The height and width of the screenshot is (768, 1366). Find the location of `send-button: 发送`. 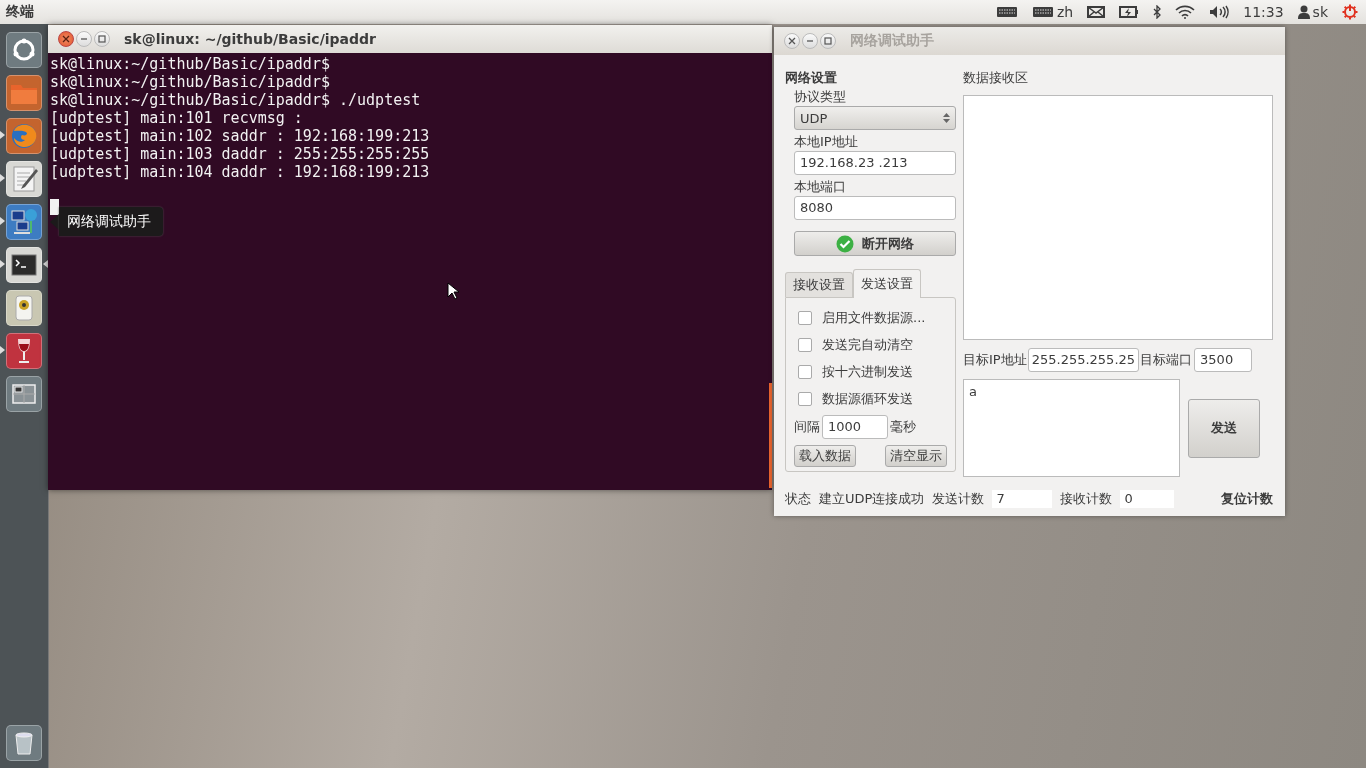

send-button: 发送 is located at coordinates (1224, 428).